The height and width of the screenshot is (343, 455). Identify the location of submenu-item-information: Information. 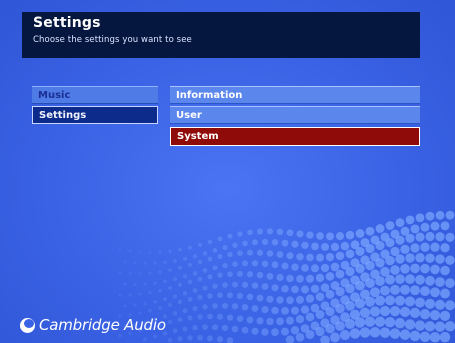
(295, 95).